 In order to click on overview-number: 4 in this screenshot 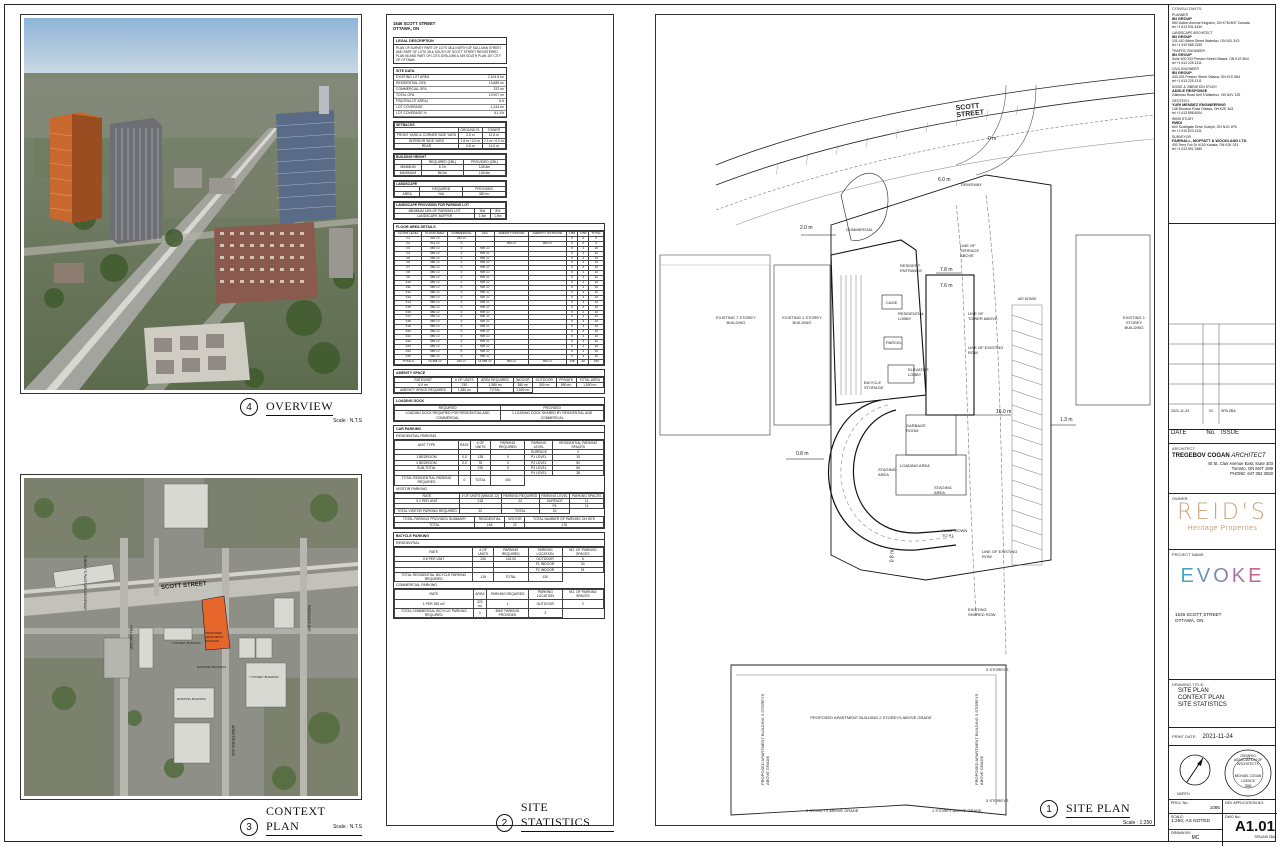, I will do `click(249, 407)`.